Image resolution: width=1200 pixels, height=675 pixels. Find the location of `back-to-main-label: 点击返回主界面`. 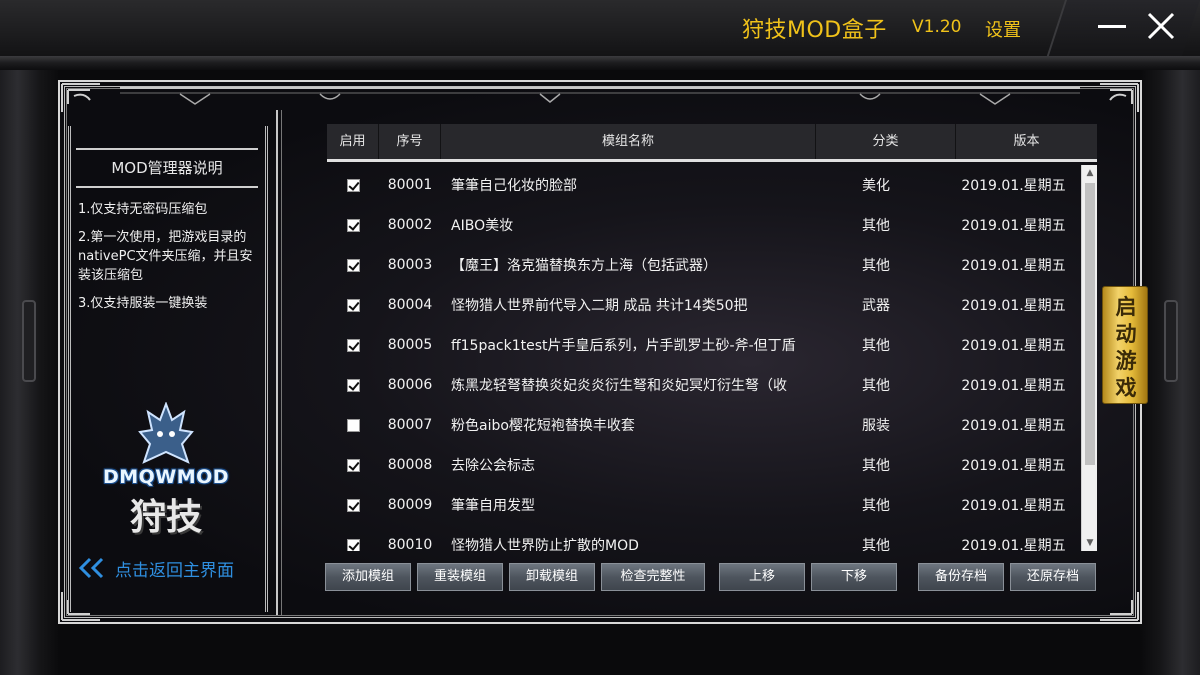

back-to-main-label: 点击返回主界面 is located at coordinates (174, 570).